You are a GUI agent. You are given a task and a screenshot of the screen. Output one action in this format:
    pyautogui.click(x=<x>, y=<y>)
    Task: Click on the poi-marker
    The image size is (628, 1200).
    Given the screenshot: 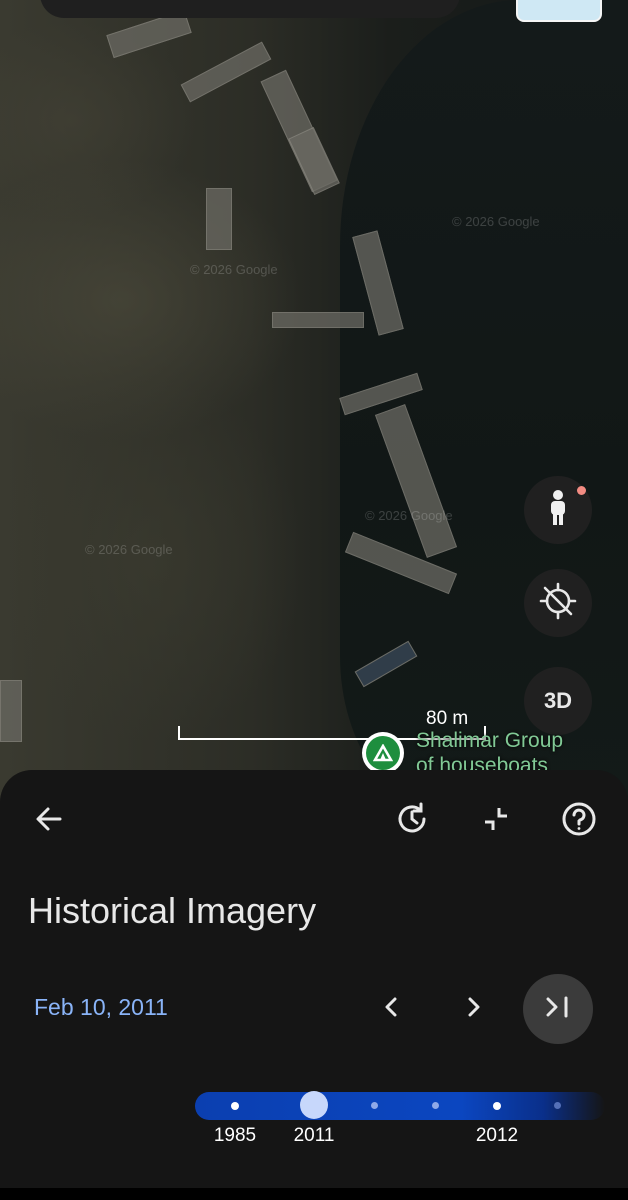 What is the action you would take?
    pyautogui.click(x=383, y=753)
    